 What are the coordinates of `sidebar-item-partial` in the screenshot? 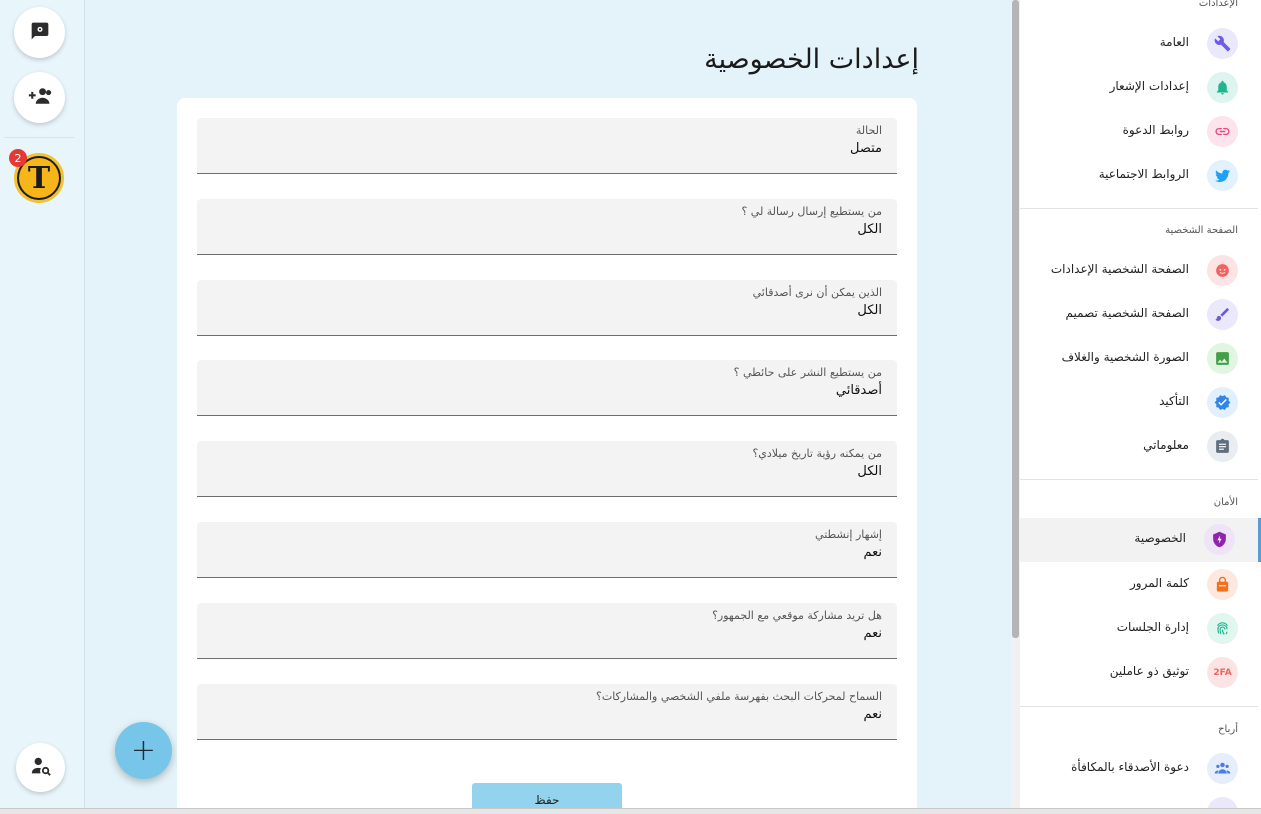 It's located at (1140, 799).